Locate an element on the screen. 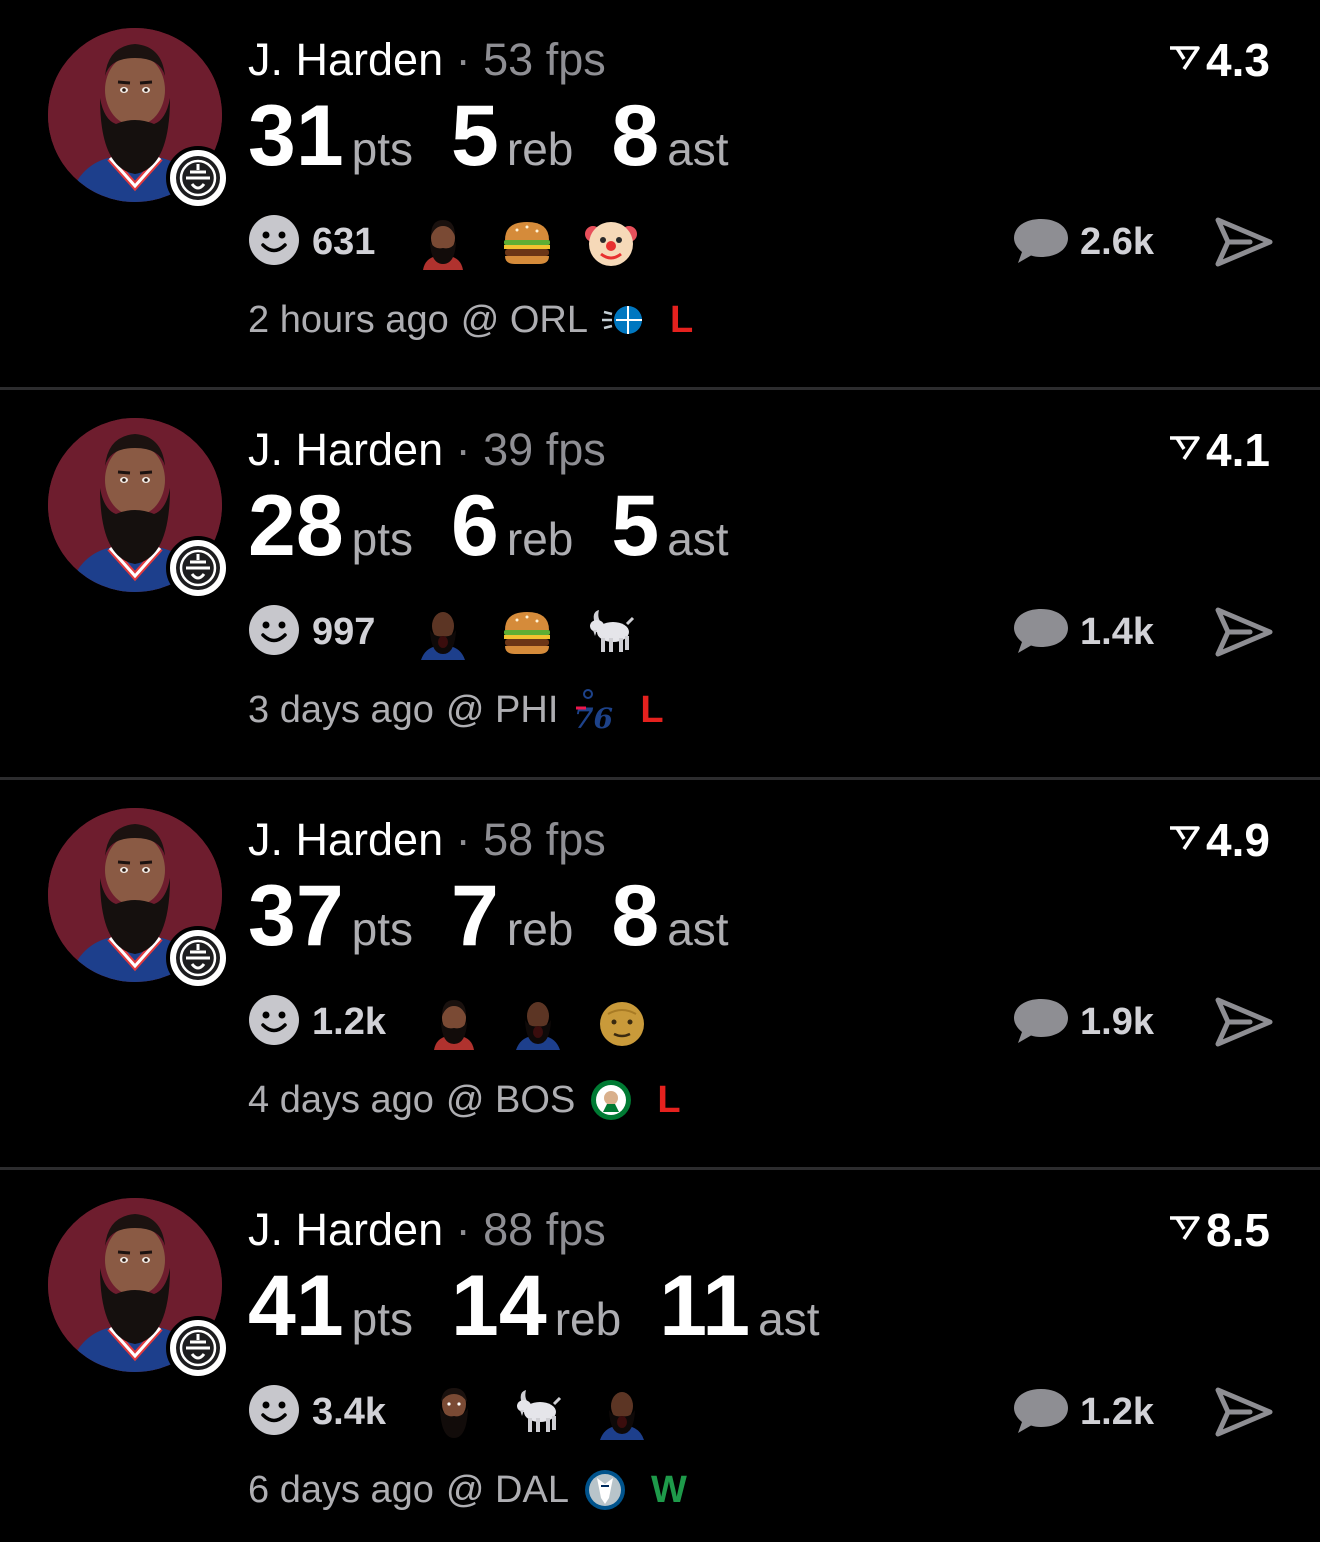 This screenshot has height=1542, width=1320. comments: 1.9k is located at coordinates (1083, 1022).